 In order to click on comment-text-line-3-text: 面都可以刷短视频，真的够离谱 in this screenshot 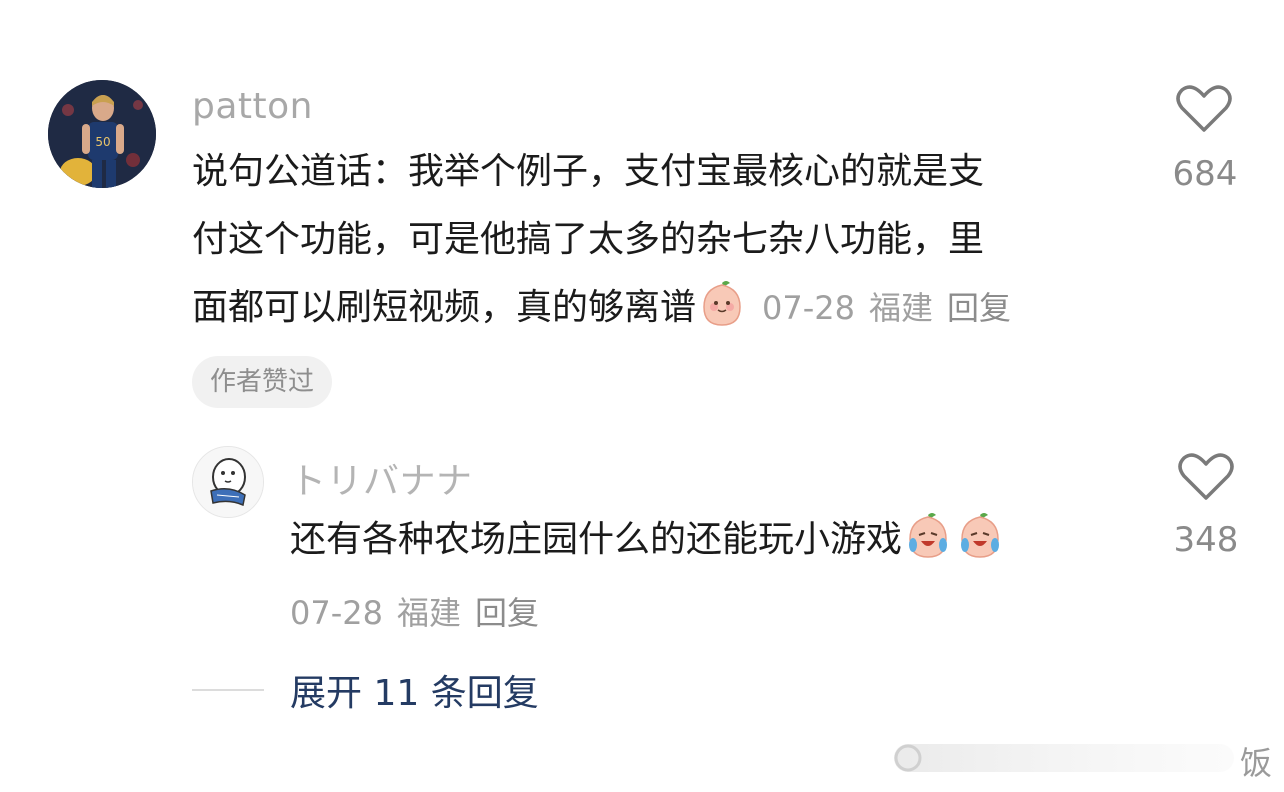, I will do `click(444, 307)`.